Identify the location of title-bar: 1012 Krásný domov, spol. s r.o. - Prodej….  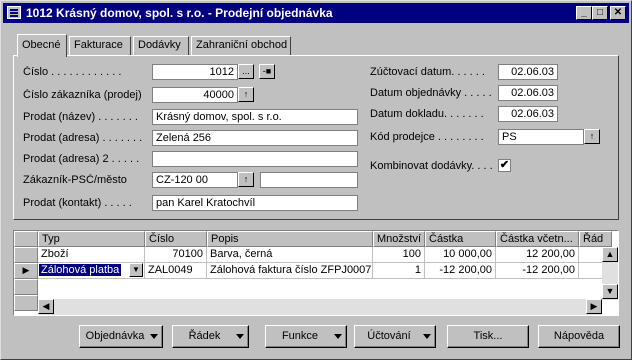
(316, 13).